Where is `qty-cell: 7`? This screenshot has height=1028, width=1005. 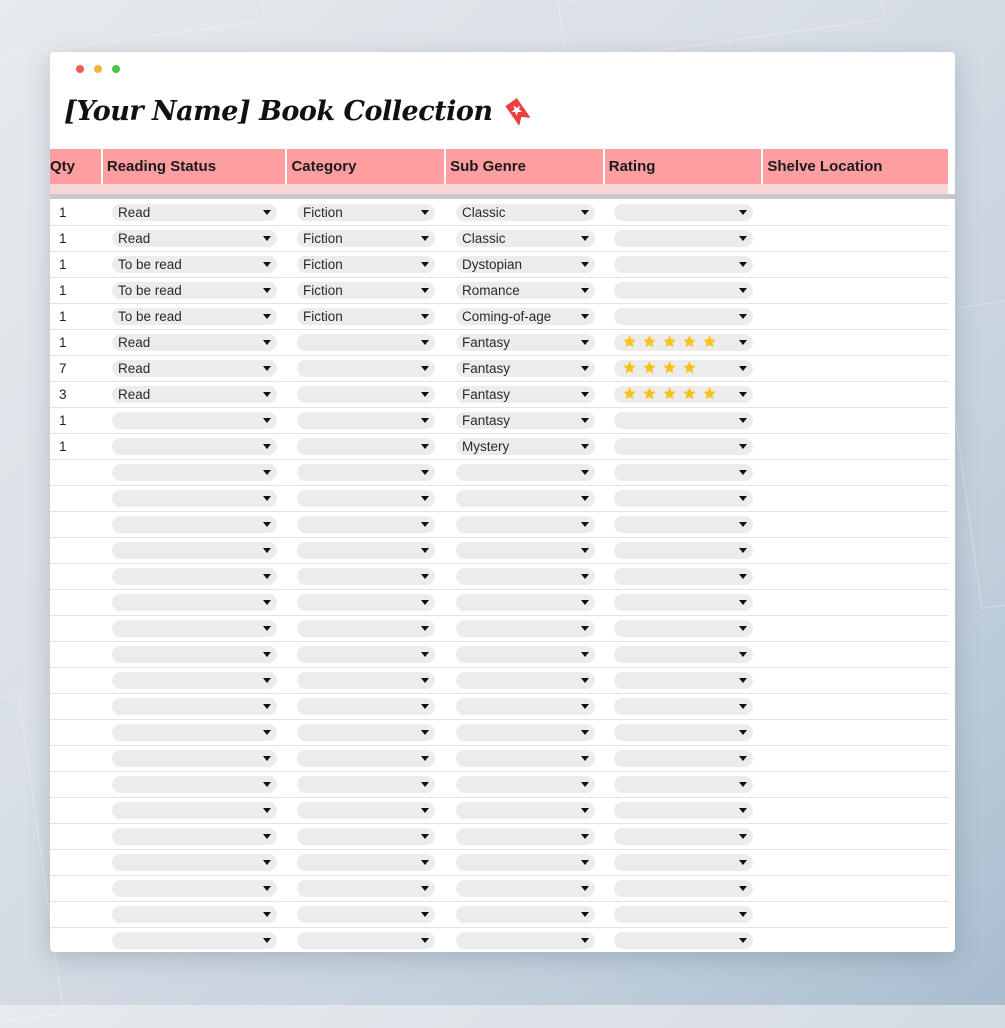 qty-cell: 7 is located at coordinates (63, 369).